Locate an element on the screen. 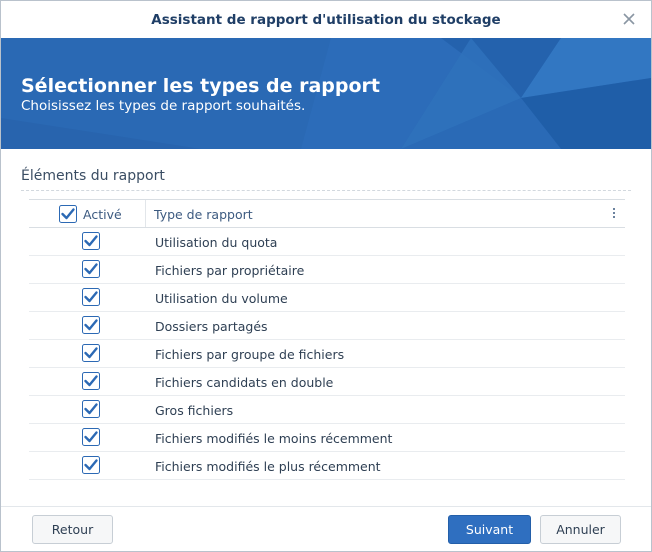 The image size is (652, 552). row-label: Fichiers modifiés le moins récemment is located at coordinates (274, 438).